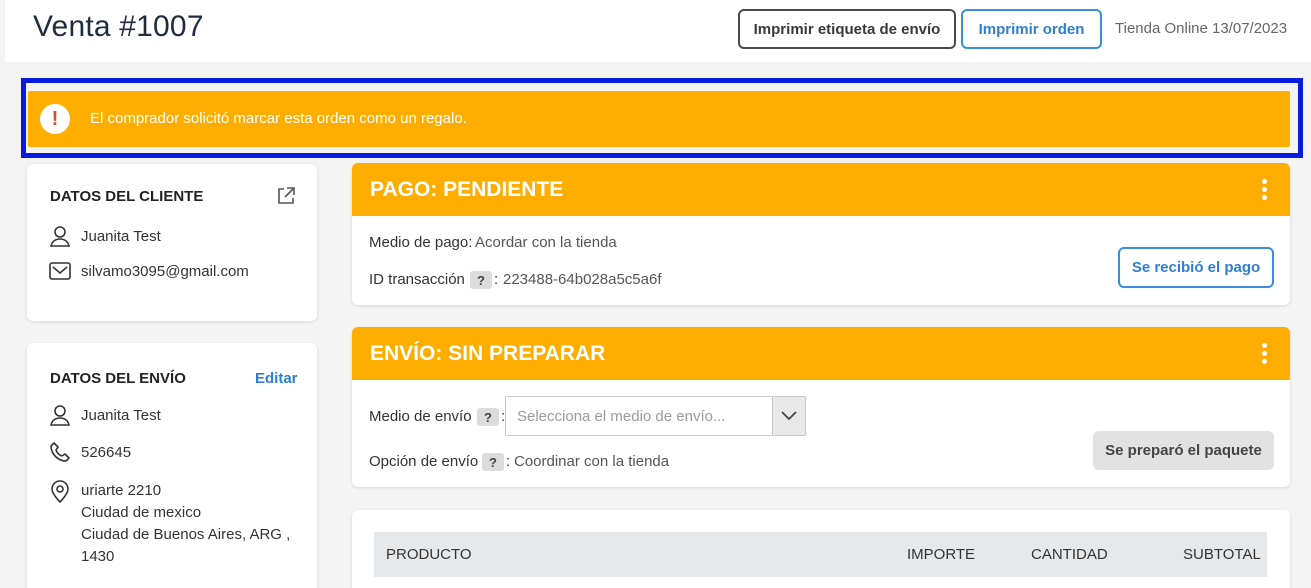 The image size is (1311, 588). What do you see at coordinates (592, 461) in the screenshot?
I see `shipping-option-value: Coordinar con la tienda` at bounding box center [592, 461].